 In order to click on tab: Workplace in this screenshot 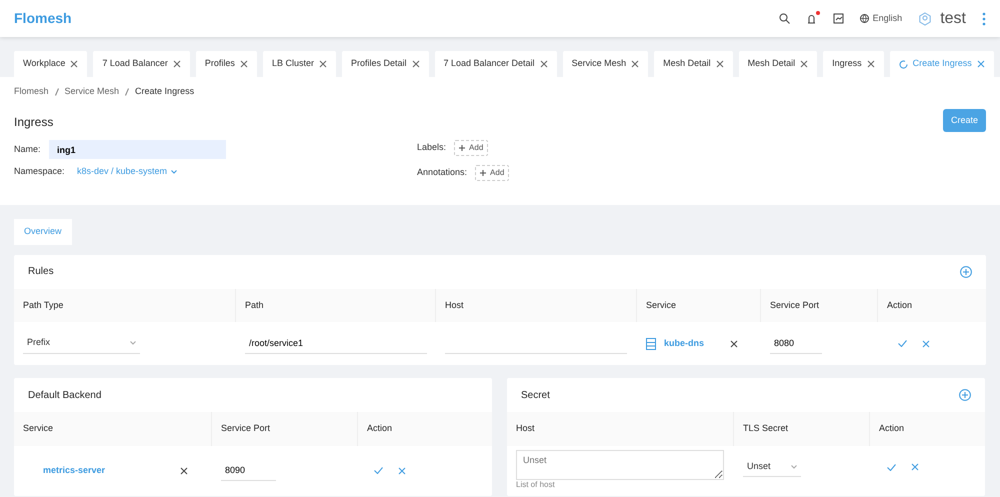, I will do `click(51, 64)`.